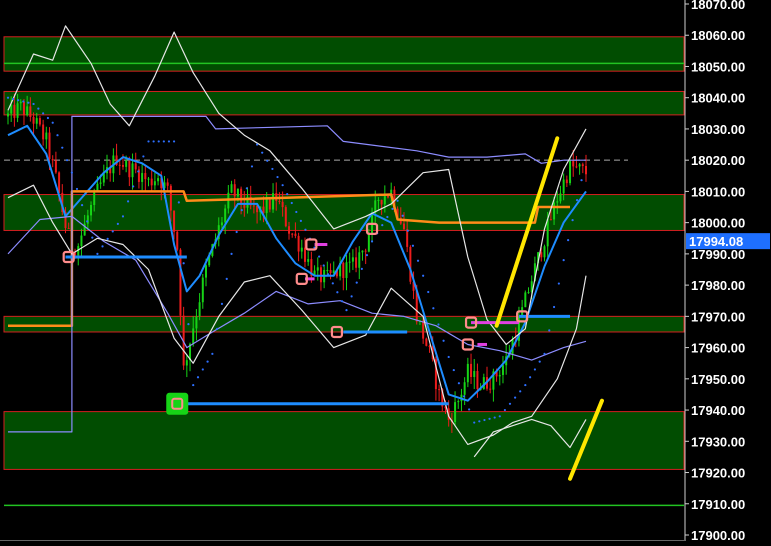  What do you see at coordinates (718, 441) in the screenshot?
I see `axis-tick-label: 17930.00` at bounding box center [718, 441].